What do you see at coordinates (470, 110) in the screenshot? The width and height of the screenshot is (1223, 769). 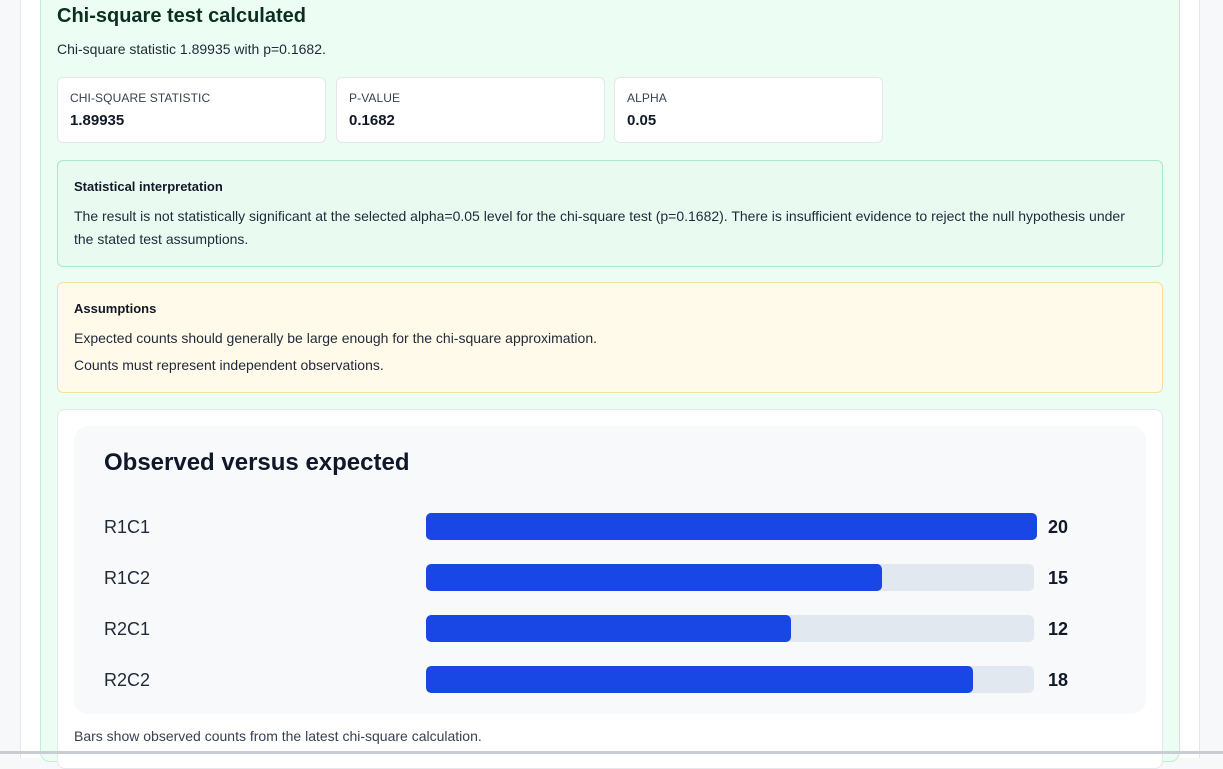 I see `stat-card-p-value: P-VALUE 0.1682` at bounding box center [470, 110].